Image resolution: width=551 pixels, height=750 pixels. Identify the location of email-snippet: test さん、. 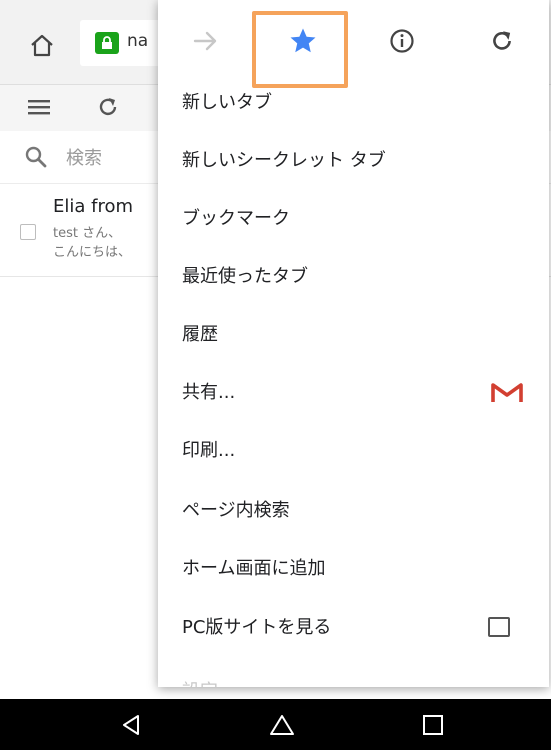
(87, 233).